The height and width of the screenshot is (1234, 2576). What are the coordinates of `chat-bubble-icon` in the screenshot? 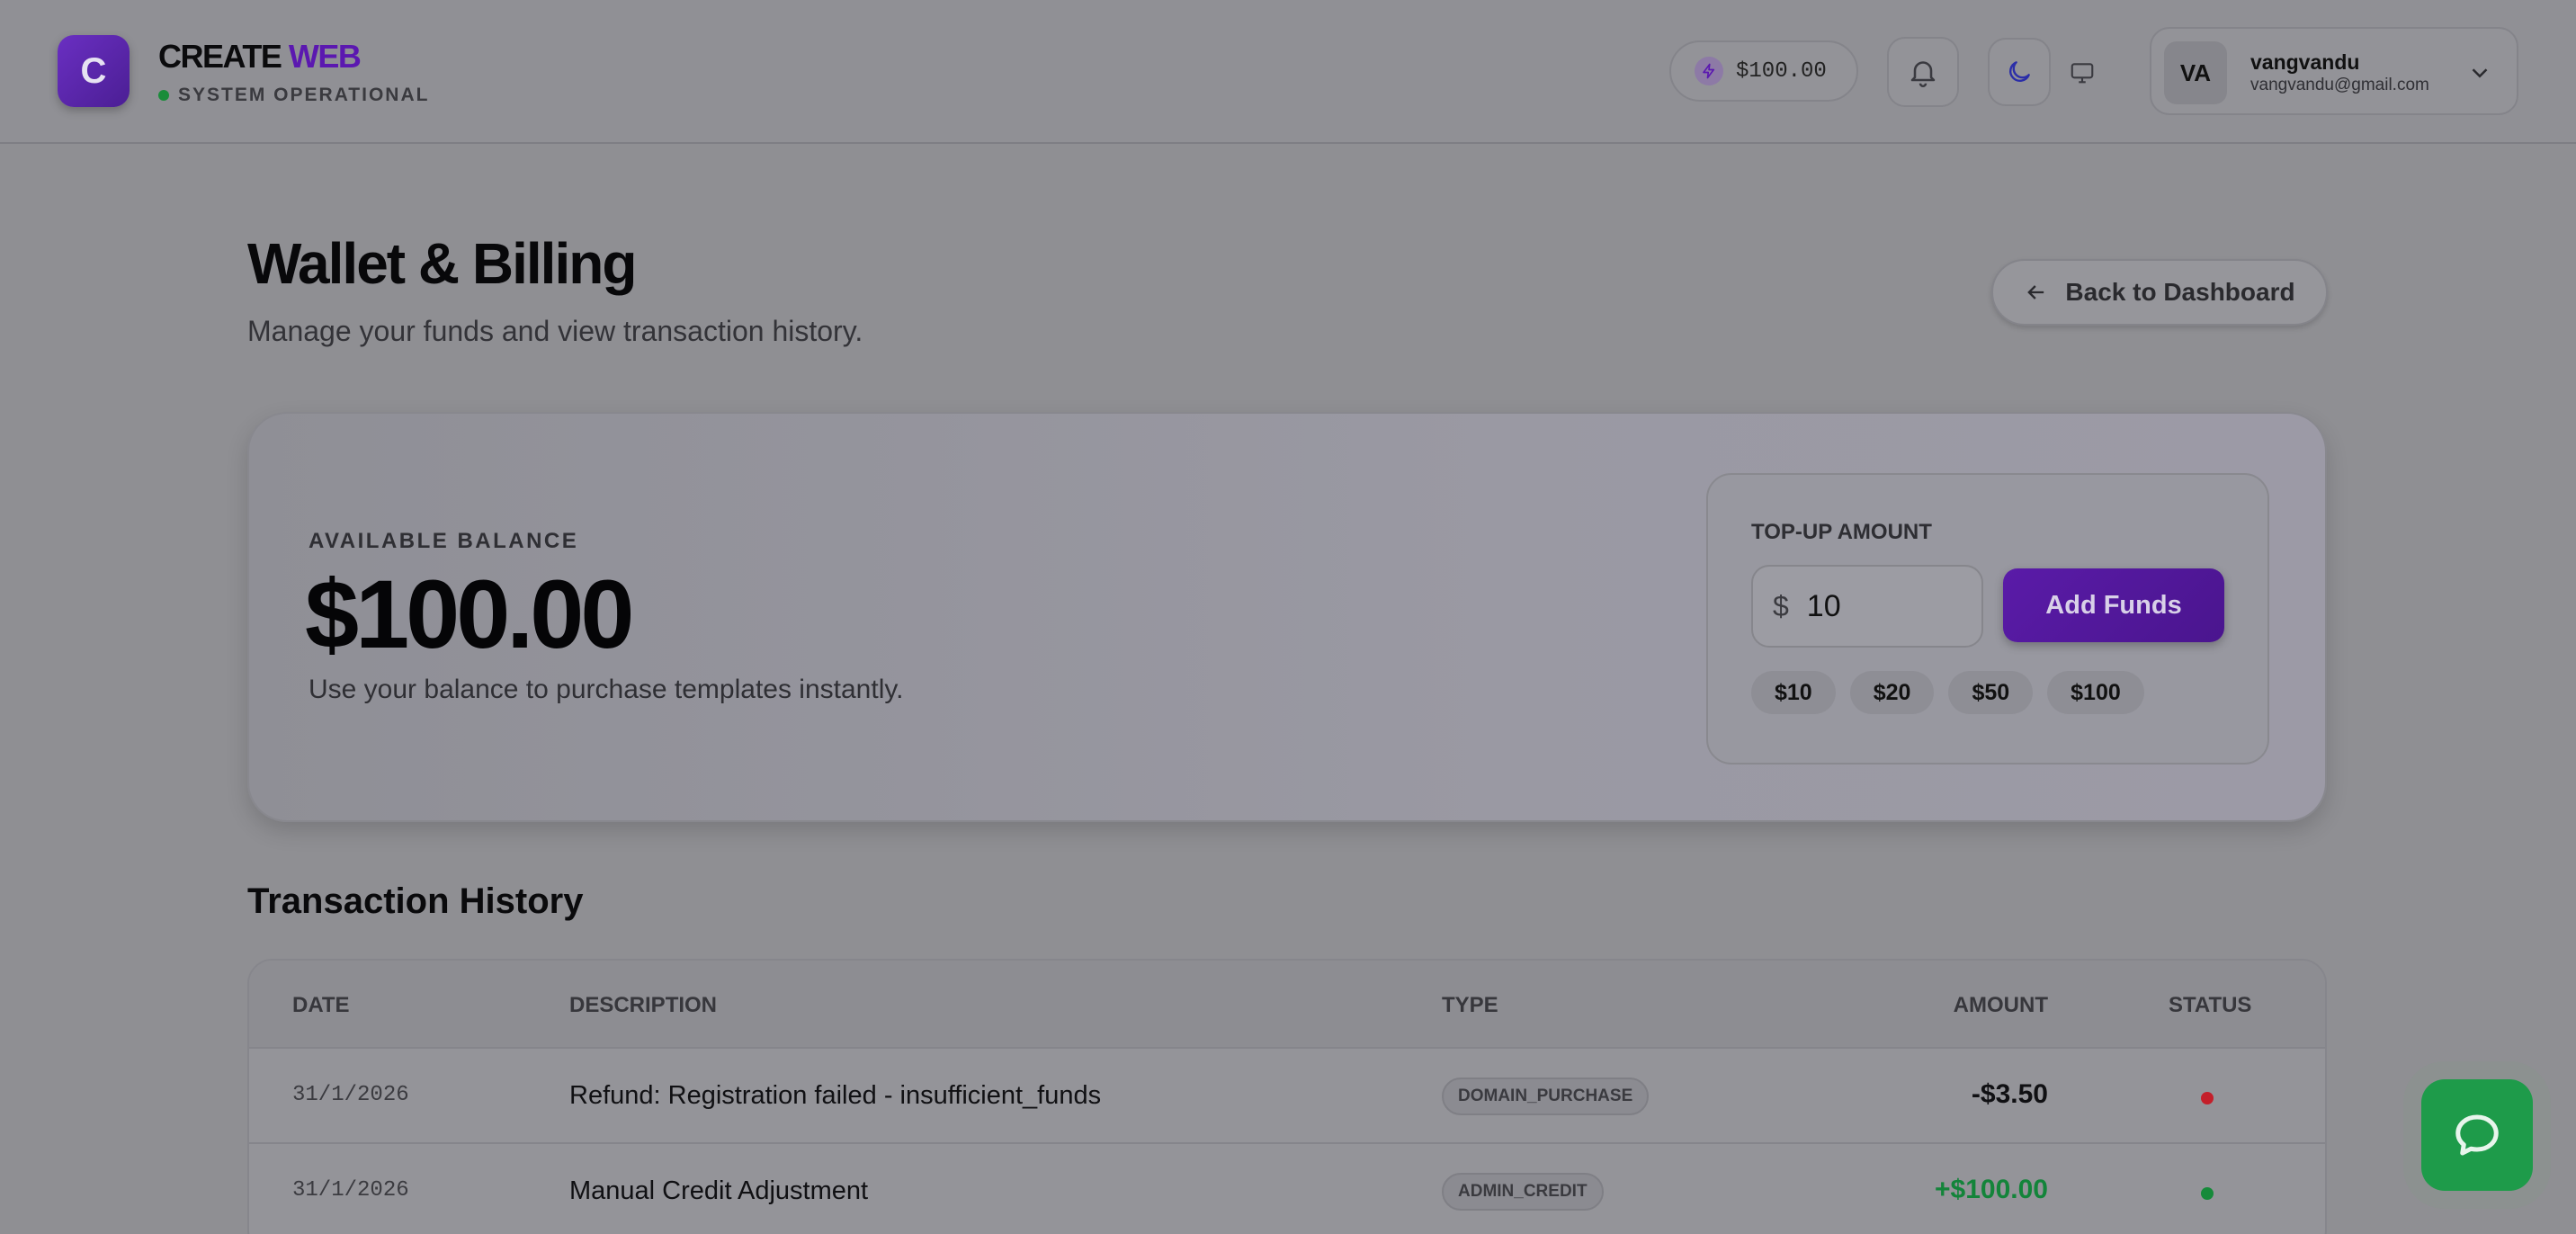 It's located at (2477, 1135).